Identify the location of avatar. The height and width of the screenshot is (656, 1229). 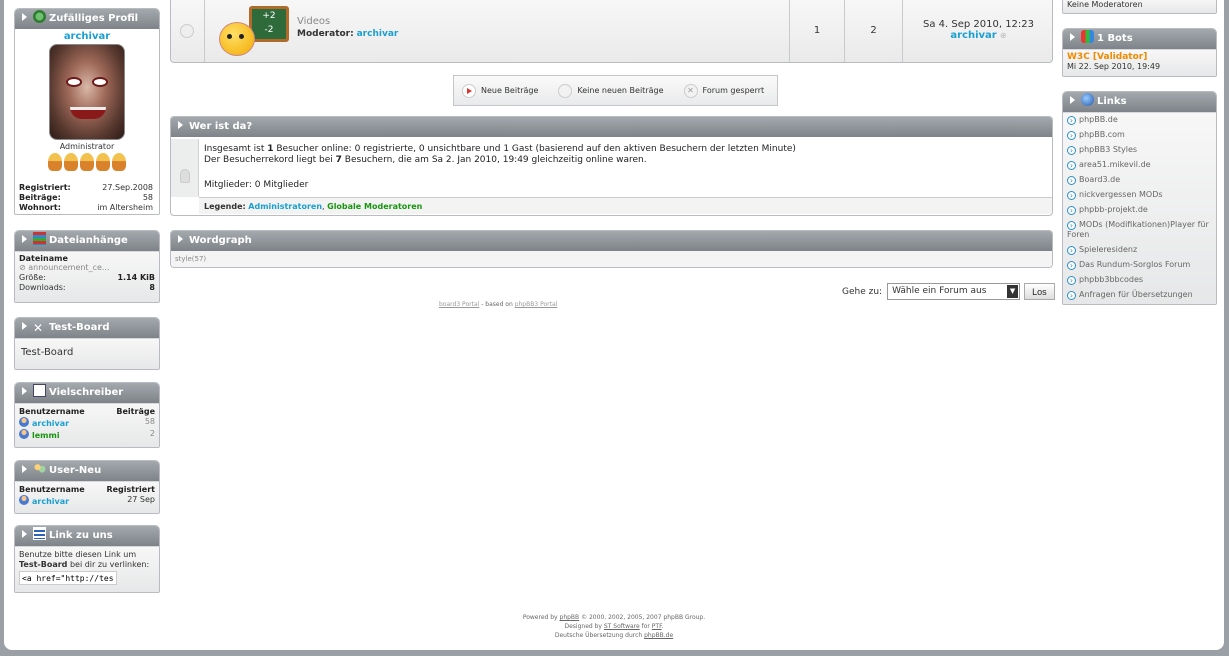
(87, 92).